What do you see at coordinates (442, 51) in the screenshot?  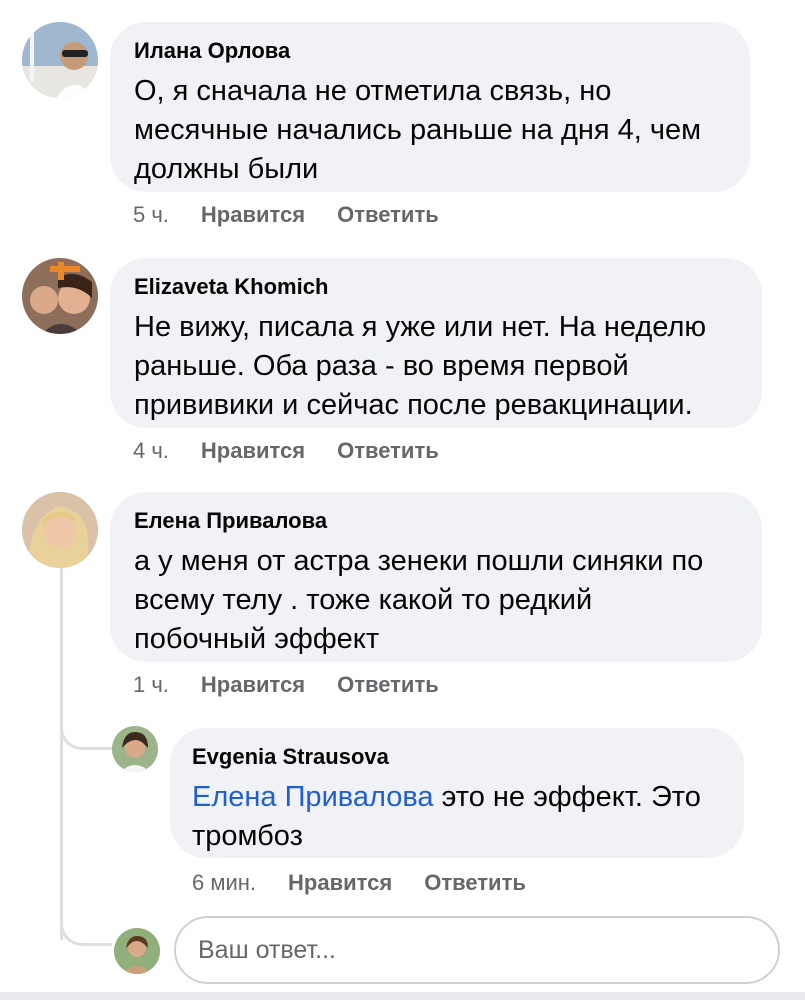 I see `comment-author: Илана Орлова` at bounding box center [442, 51].